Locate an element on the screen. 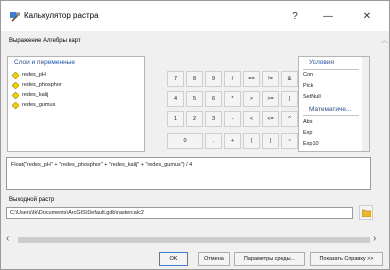 The width and height of the screenshot is (390, 270). key-4: 4 is located at coordinates (175, 99).